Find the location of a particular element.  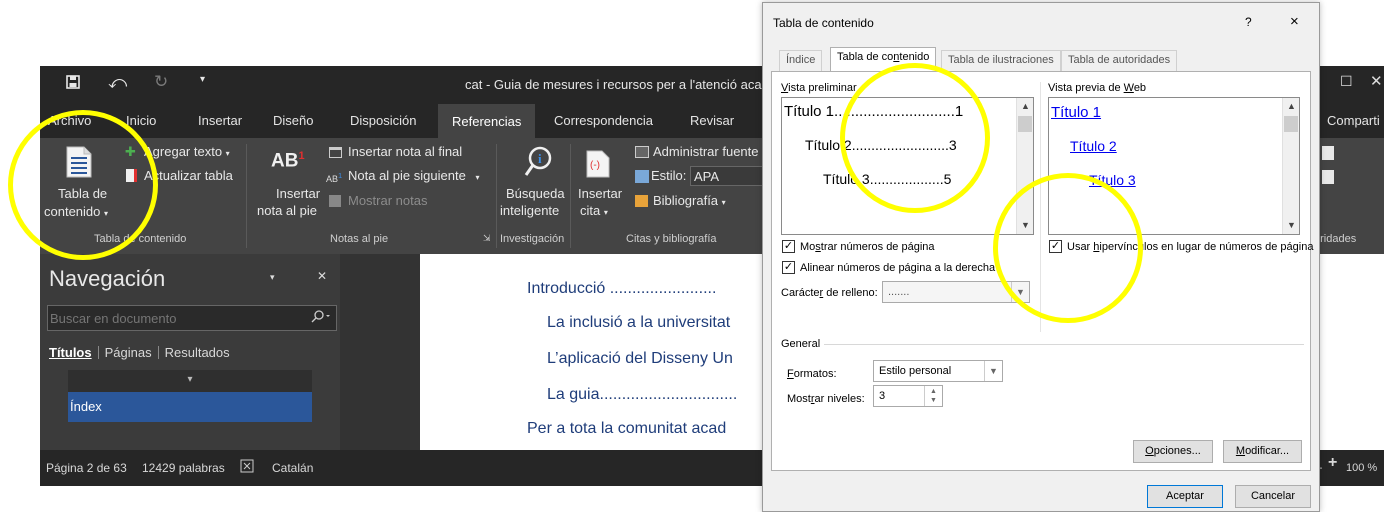

toc-button-line1: Tabla de is located at coordinates (82, 193).